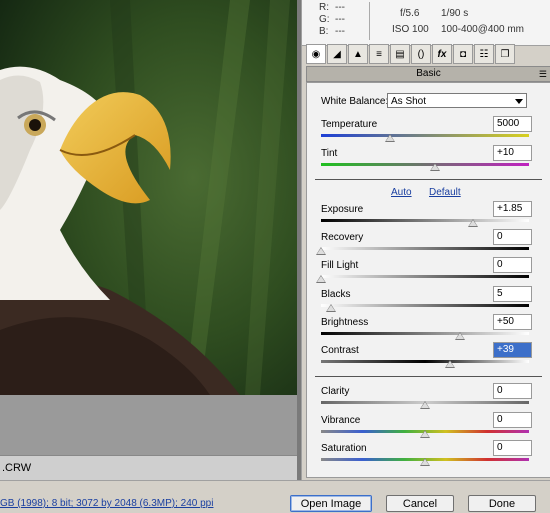 This screenshot has height=513, width=550. What do you see at coordinates (410, 29) in the screenshot?
I see `iso: ISO 100` at bounding box center [410, 29].